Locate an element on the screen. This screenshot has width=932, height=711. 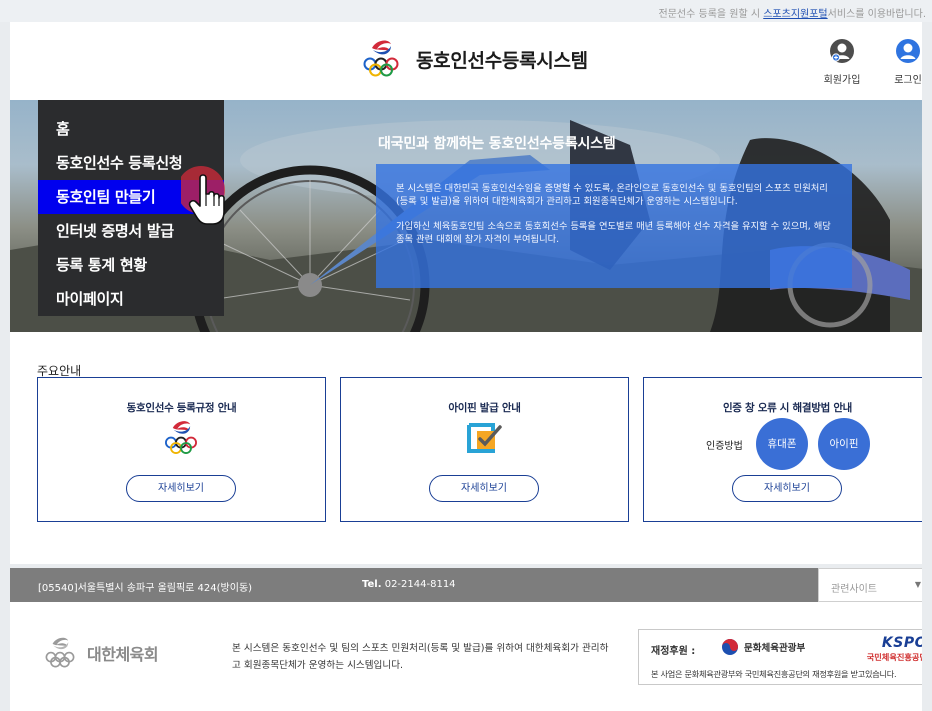
card-auth-error-guide: 인증 창 오류 시 해결방법 안내 인증방법 휴대폰 아이핀 자세히보기 is located at coordinates (787, 449).